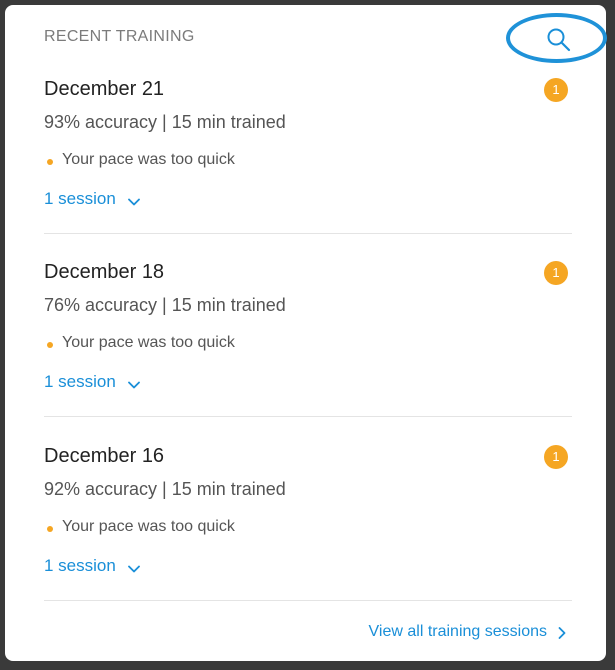 The image size is (615, 670). I want to click on section-title: RECENT TRAINING, so click(119, 36).